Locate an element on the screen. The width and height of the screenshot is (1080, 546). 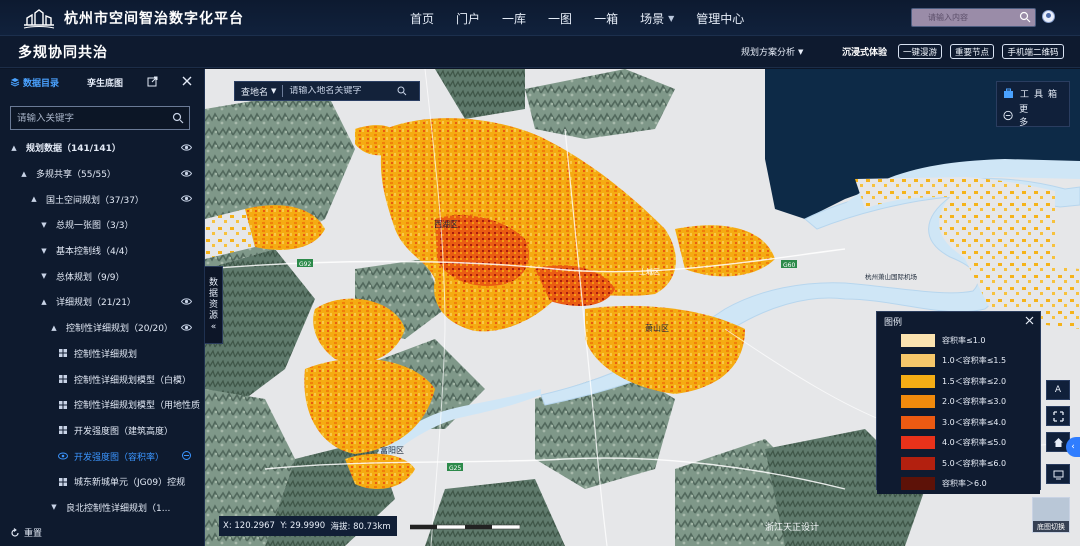
legend-item: 3.0＜容积率≤4.0 is located at coordinates (958, 422).